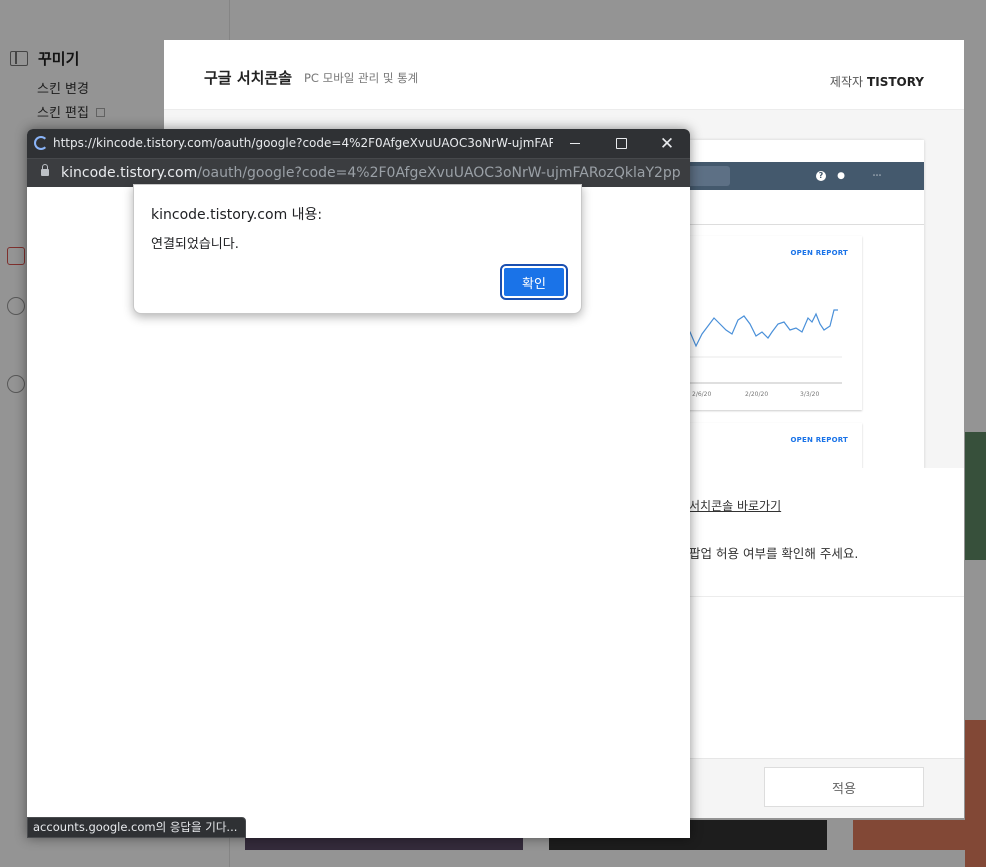 The image size is (986, 867). Describe the element at coordinates (248, 78) in the screenshot. I see `modal-title: 구글 서치콘솔` at that location.